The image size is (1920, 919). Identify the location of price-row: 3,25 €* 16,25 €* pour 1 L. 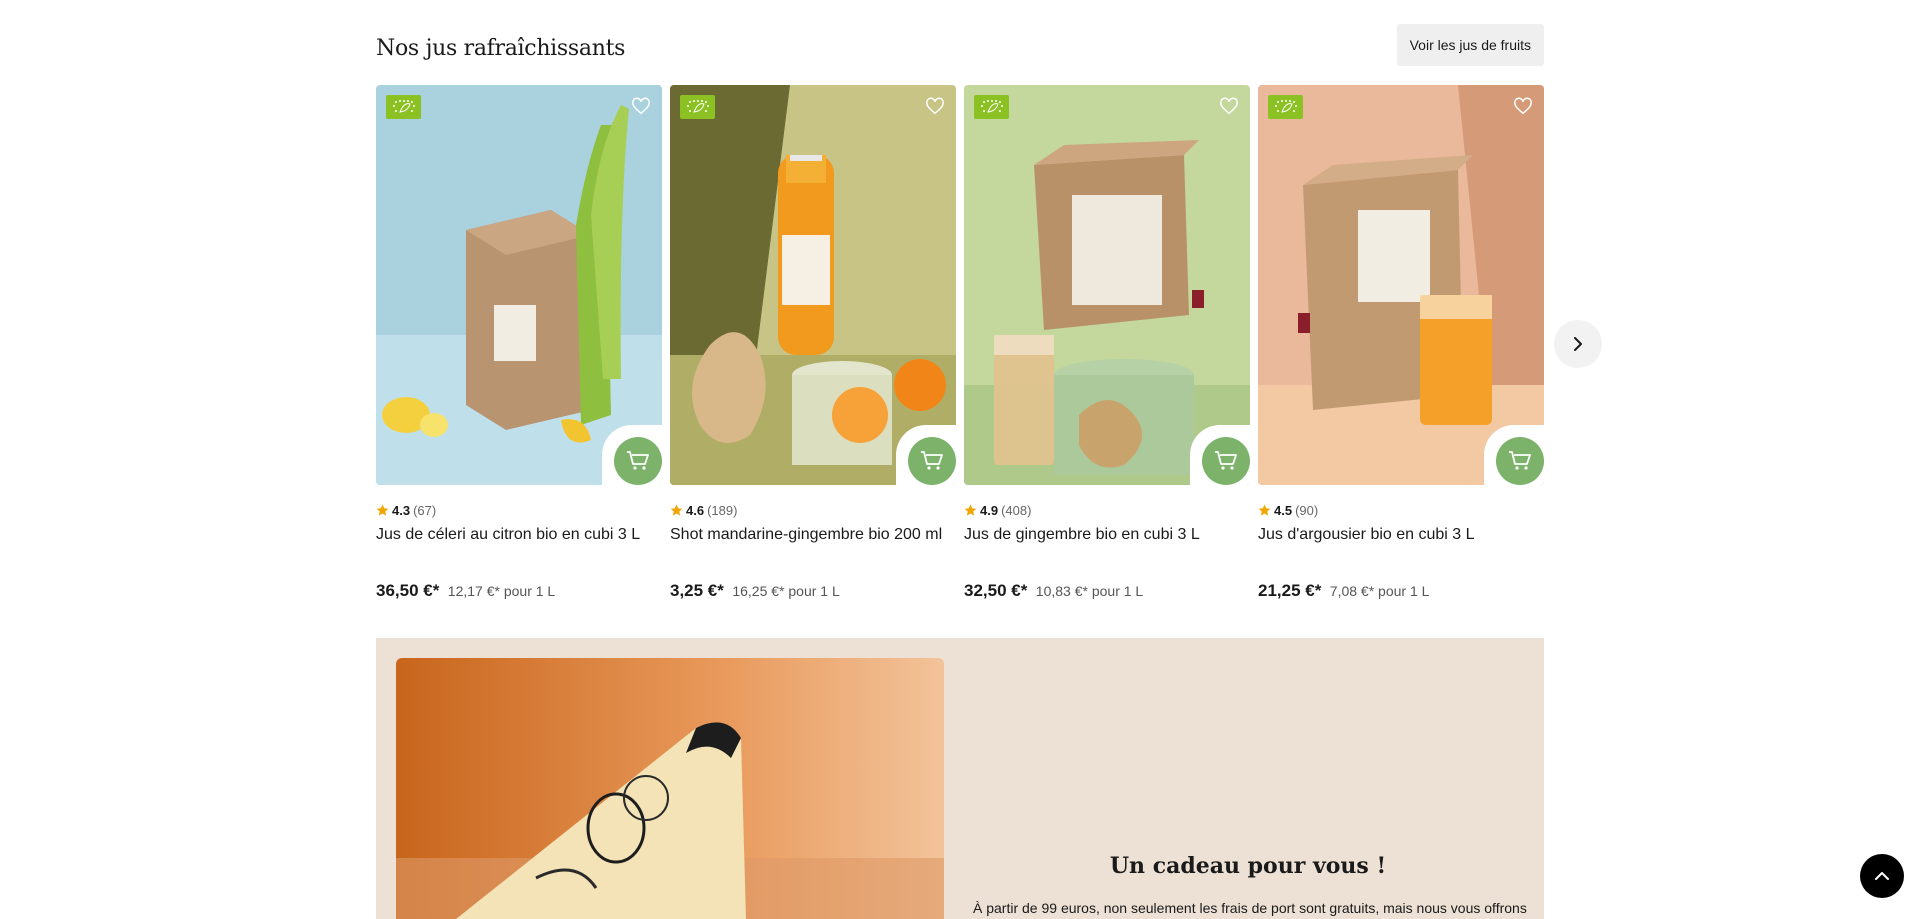
(755, 591).